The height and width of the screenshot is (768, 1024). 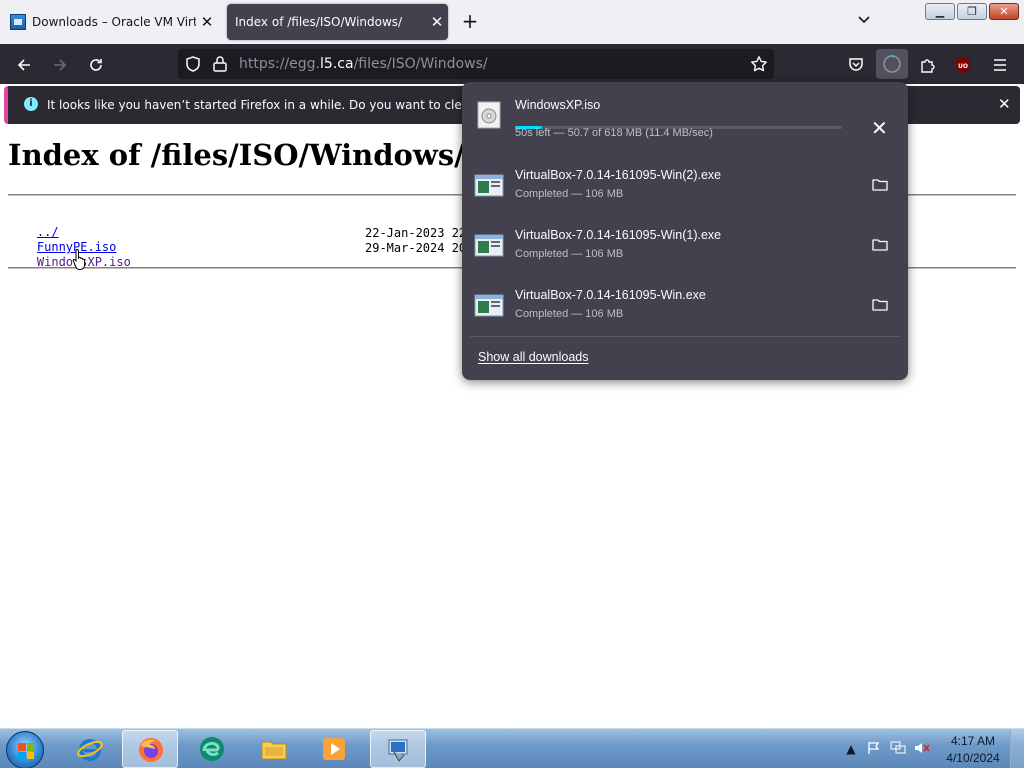 I want to click on show-hidden-icons-chevron-icon: ▲, so click(x=851, y=749).